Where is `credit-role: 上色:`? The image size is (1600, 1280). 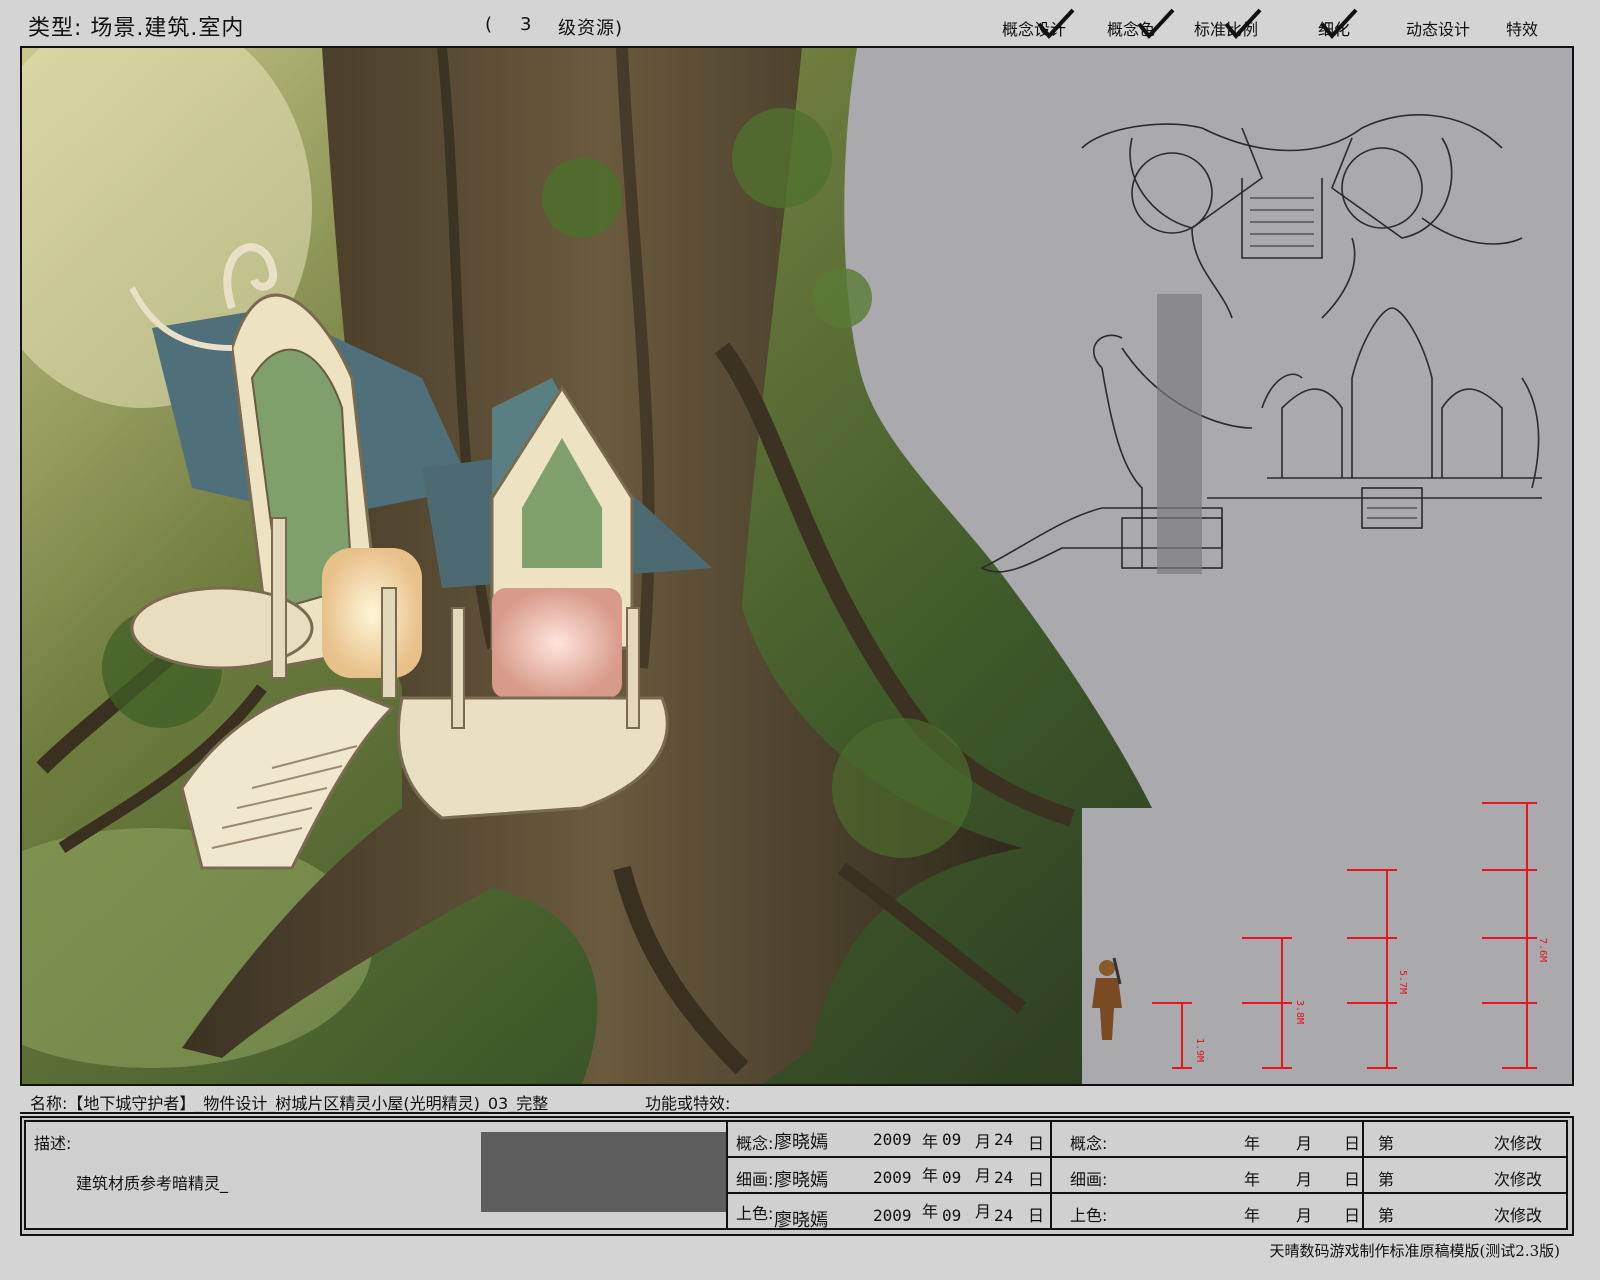
credit-role: 上色: is located at coordinates (755, 1213).